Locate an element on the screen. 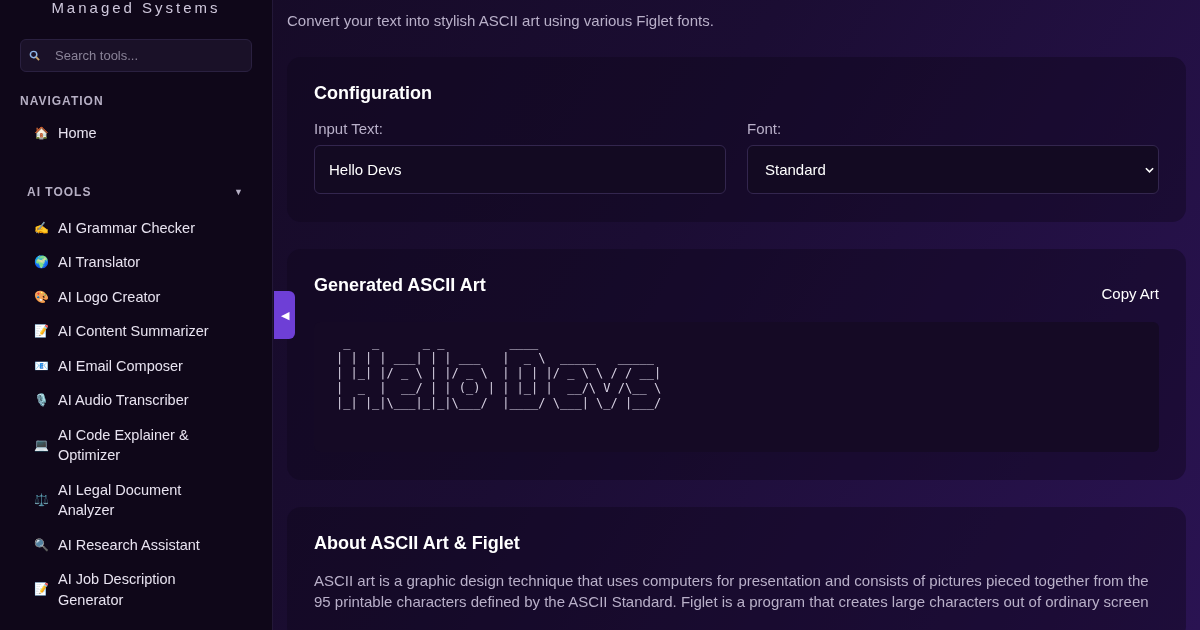 This screenshot has width=1200, height=630. item-icon: 💻 is located at coordinates (42, 445).